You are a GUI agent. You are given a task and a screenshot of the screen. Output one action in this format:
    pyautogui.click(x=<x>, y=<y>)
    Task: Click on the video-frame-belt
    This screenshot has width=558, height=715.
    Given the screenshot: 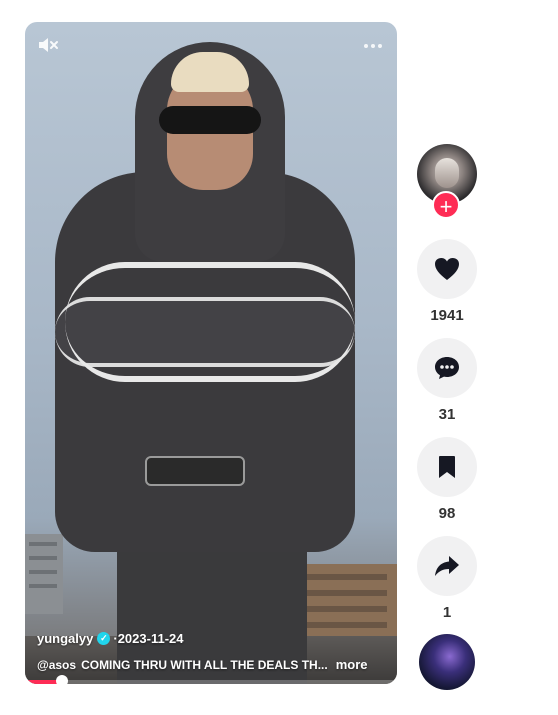 What is the action you would take?
    pyautogui.click(x=195, y=471)
    